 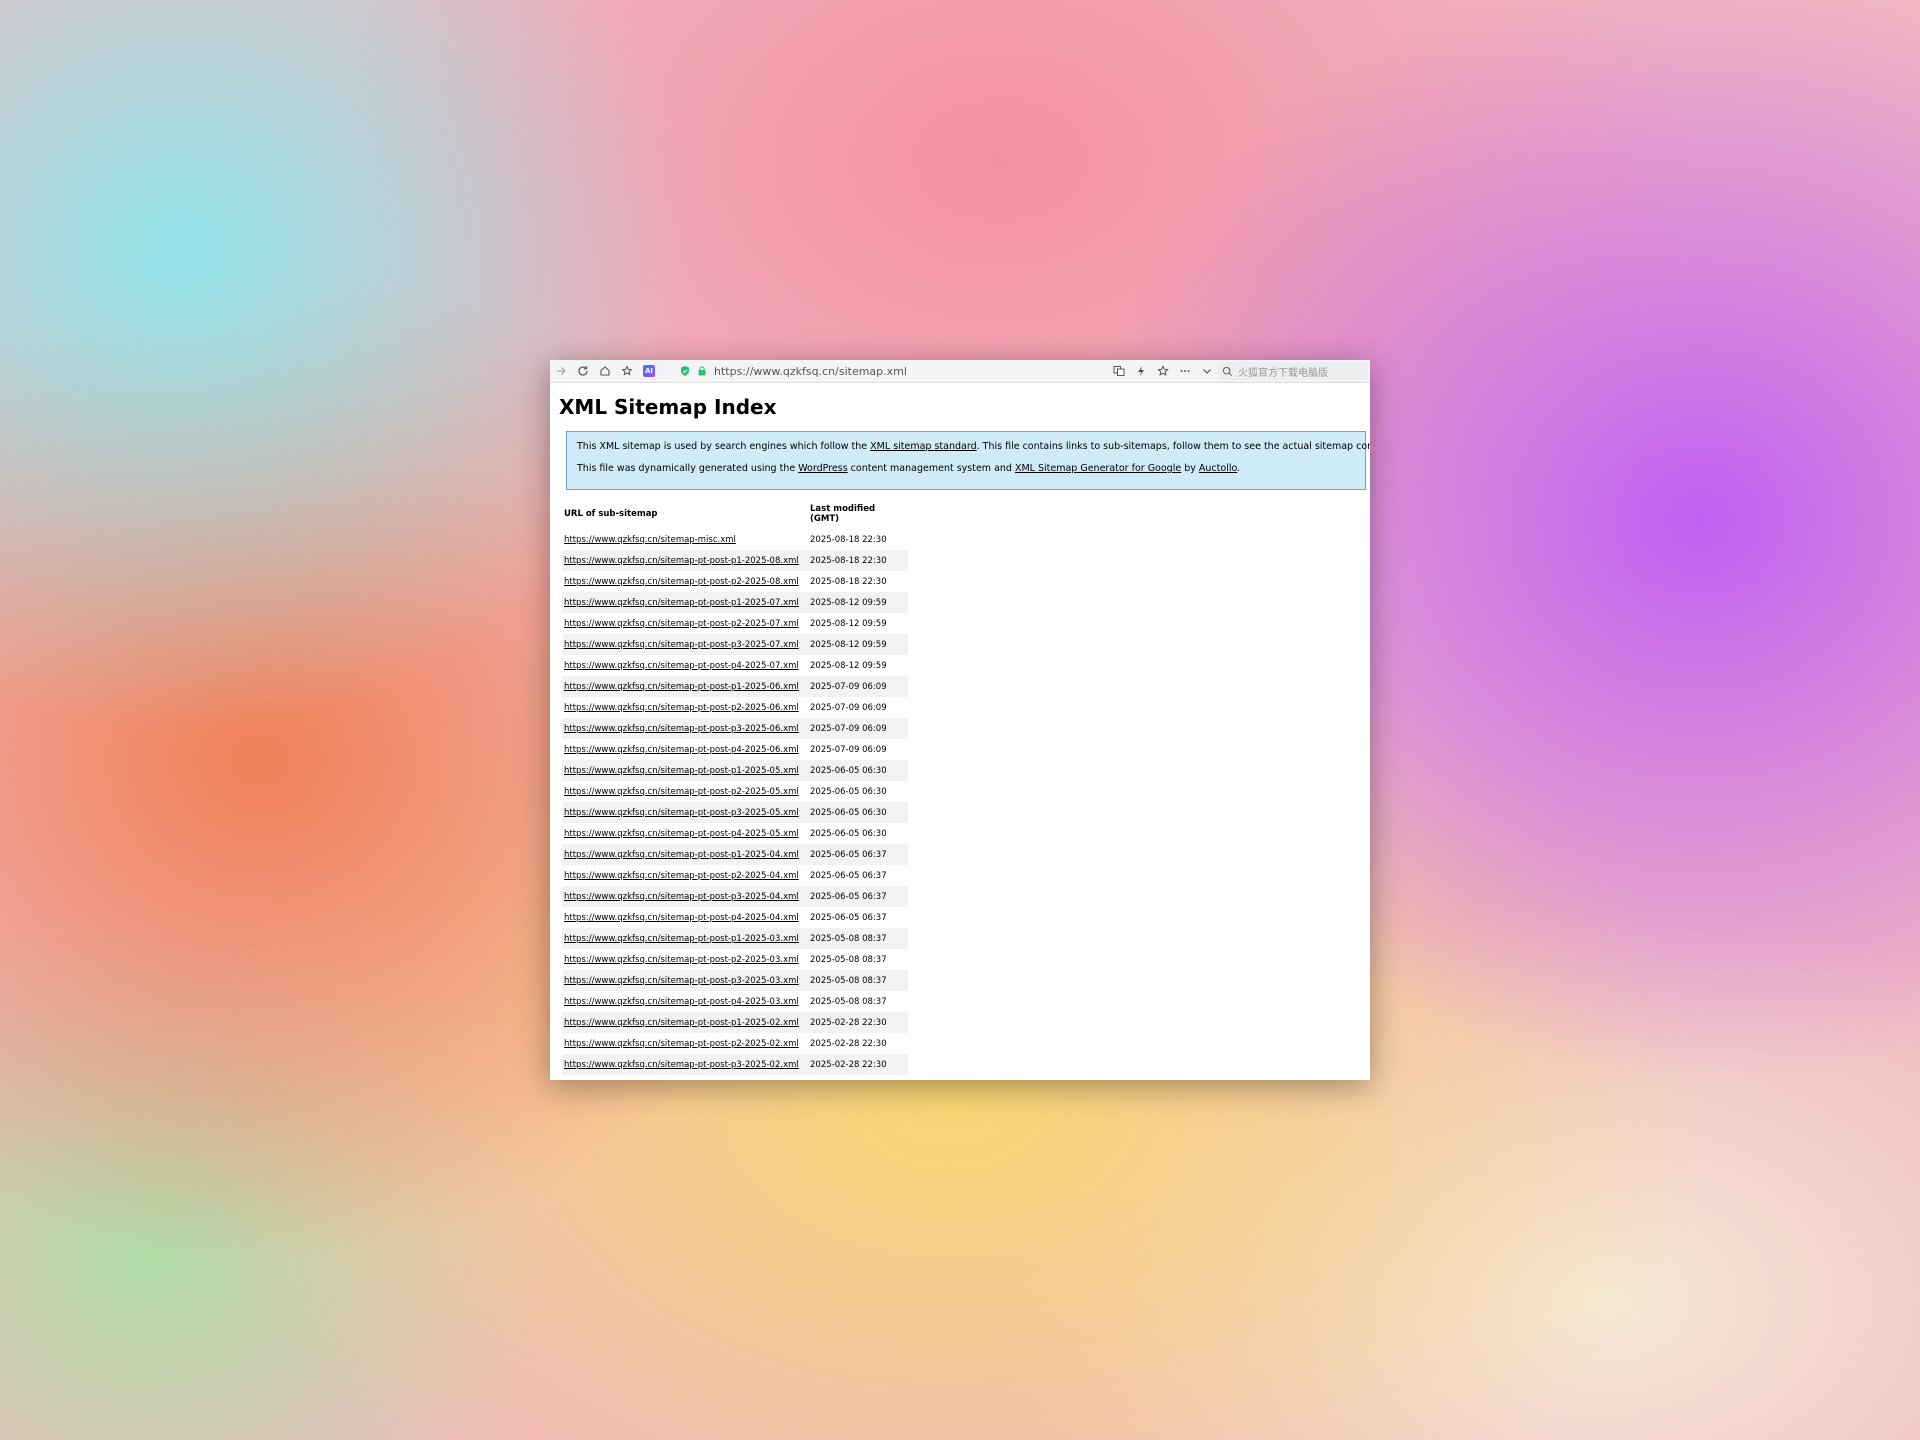 I want to click on ai-icon: AI, so click(x=649, y=371).